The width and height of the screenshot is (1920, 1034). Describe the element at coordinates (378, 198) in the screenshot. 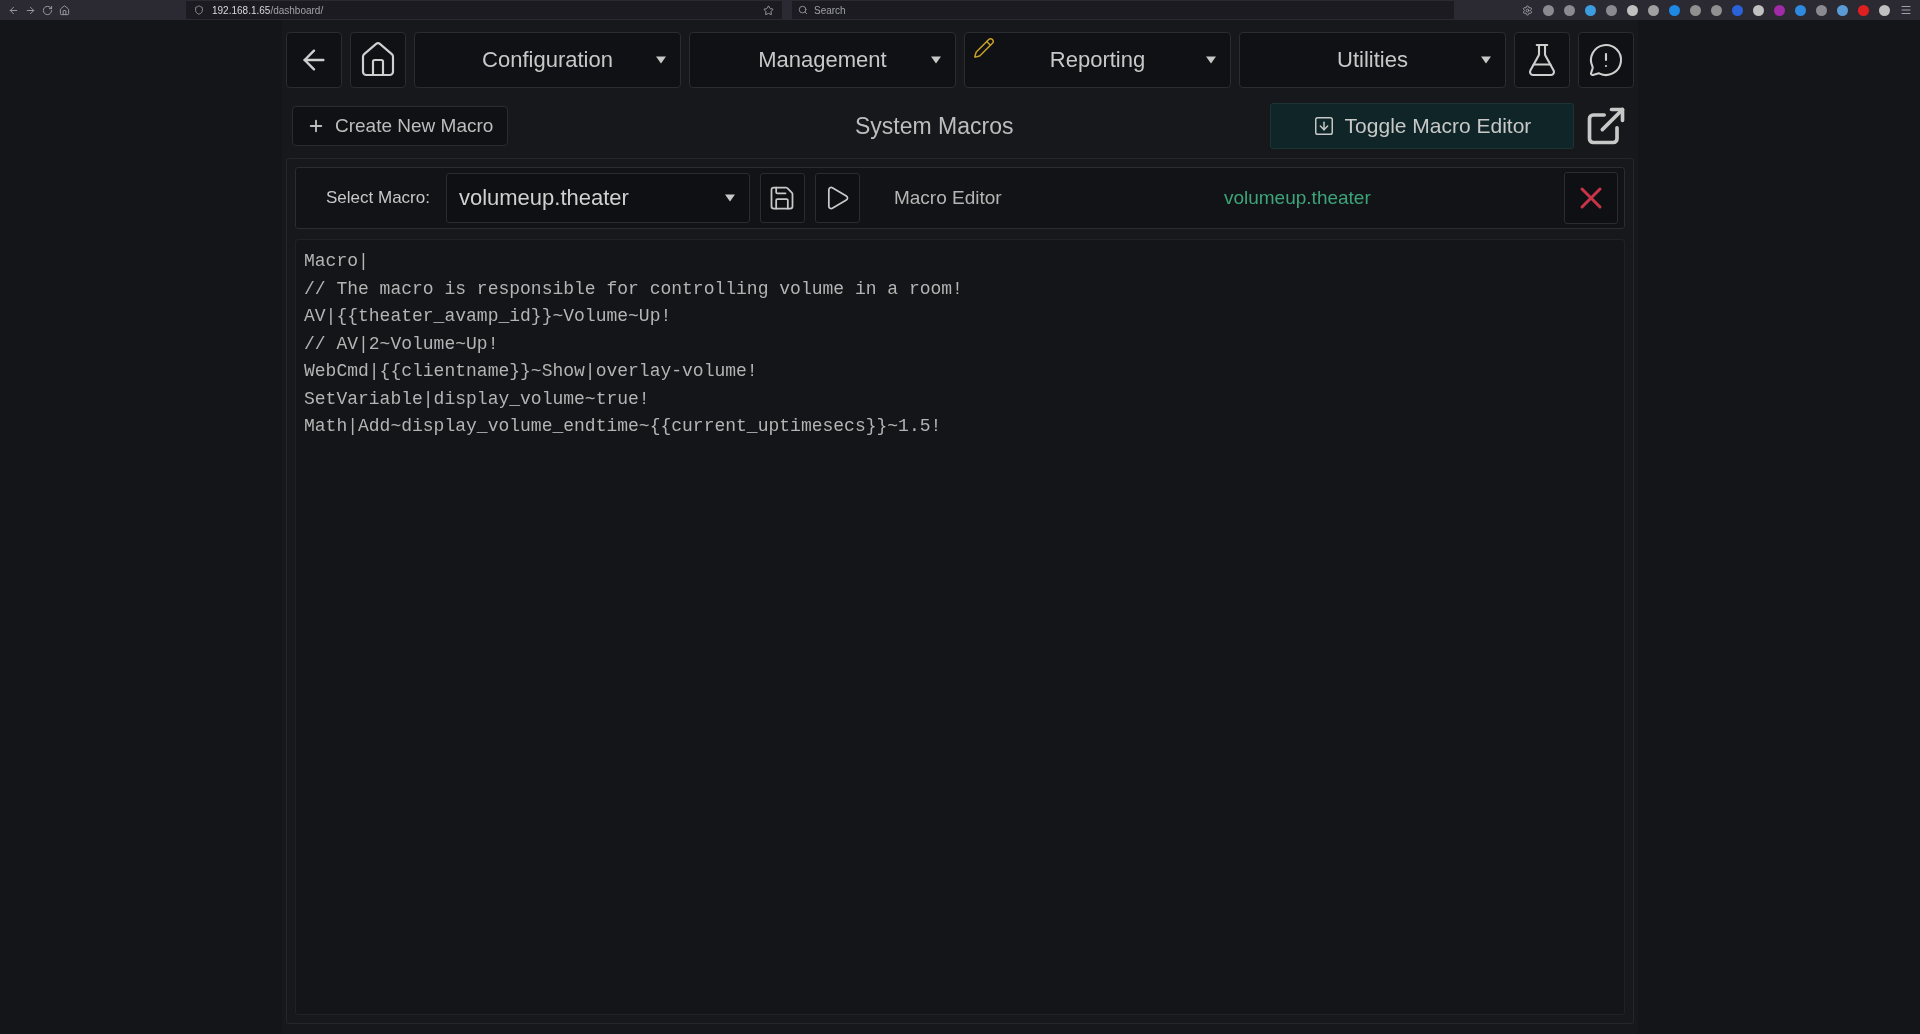

I see `select-label: Select Macro:` at that location.